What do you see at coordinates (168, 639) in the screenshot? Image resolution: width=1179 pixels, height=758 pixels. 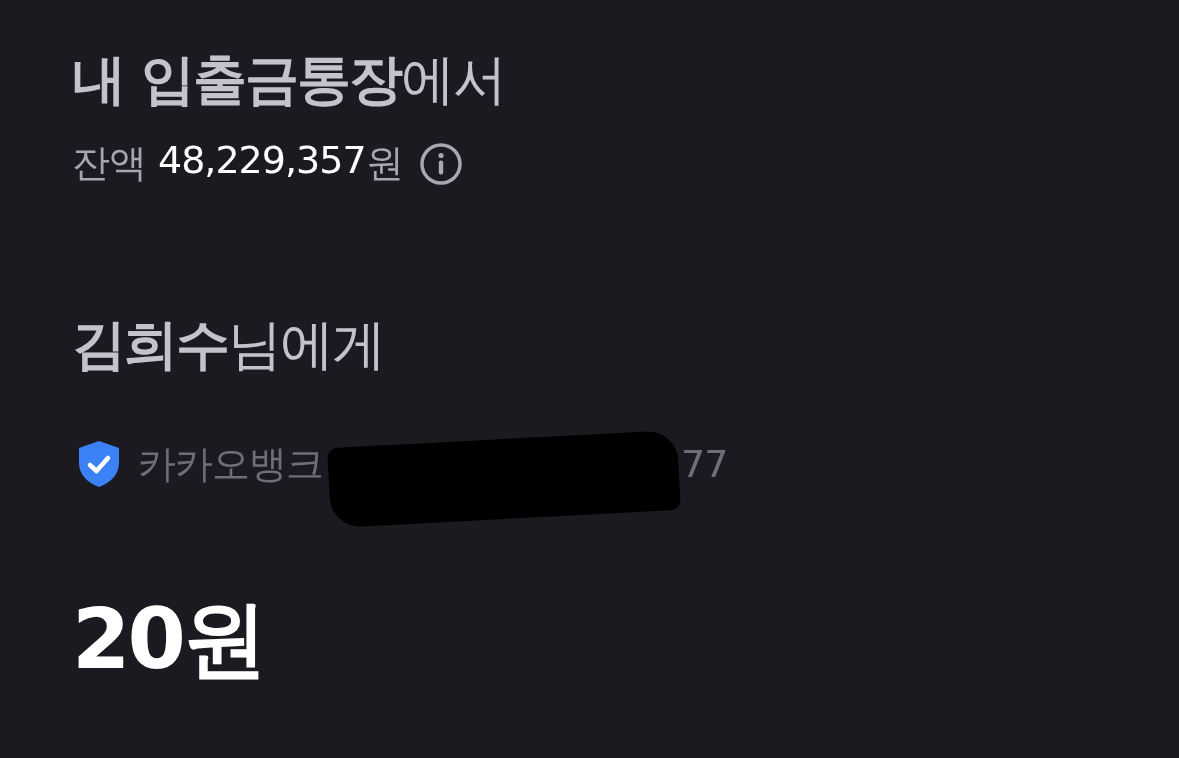 I see `transfer-amount: 20원` at bounding box center [168, 639].